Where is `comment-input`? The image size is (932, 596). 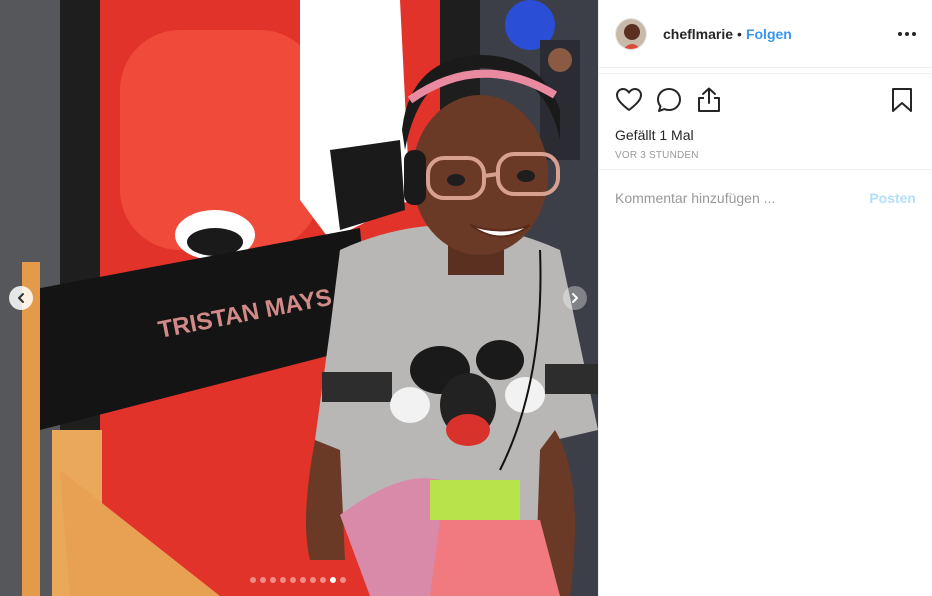
comment-input is located at coordinates (742, 198).